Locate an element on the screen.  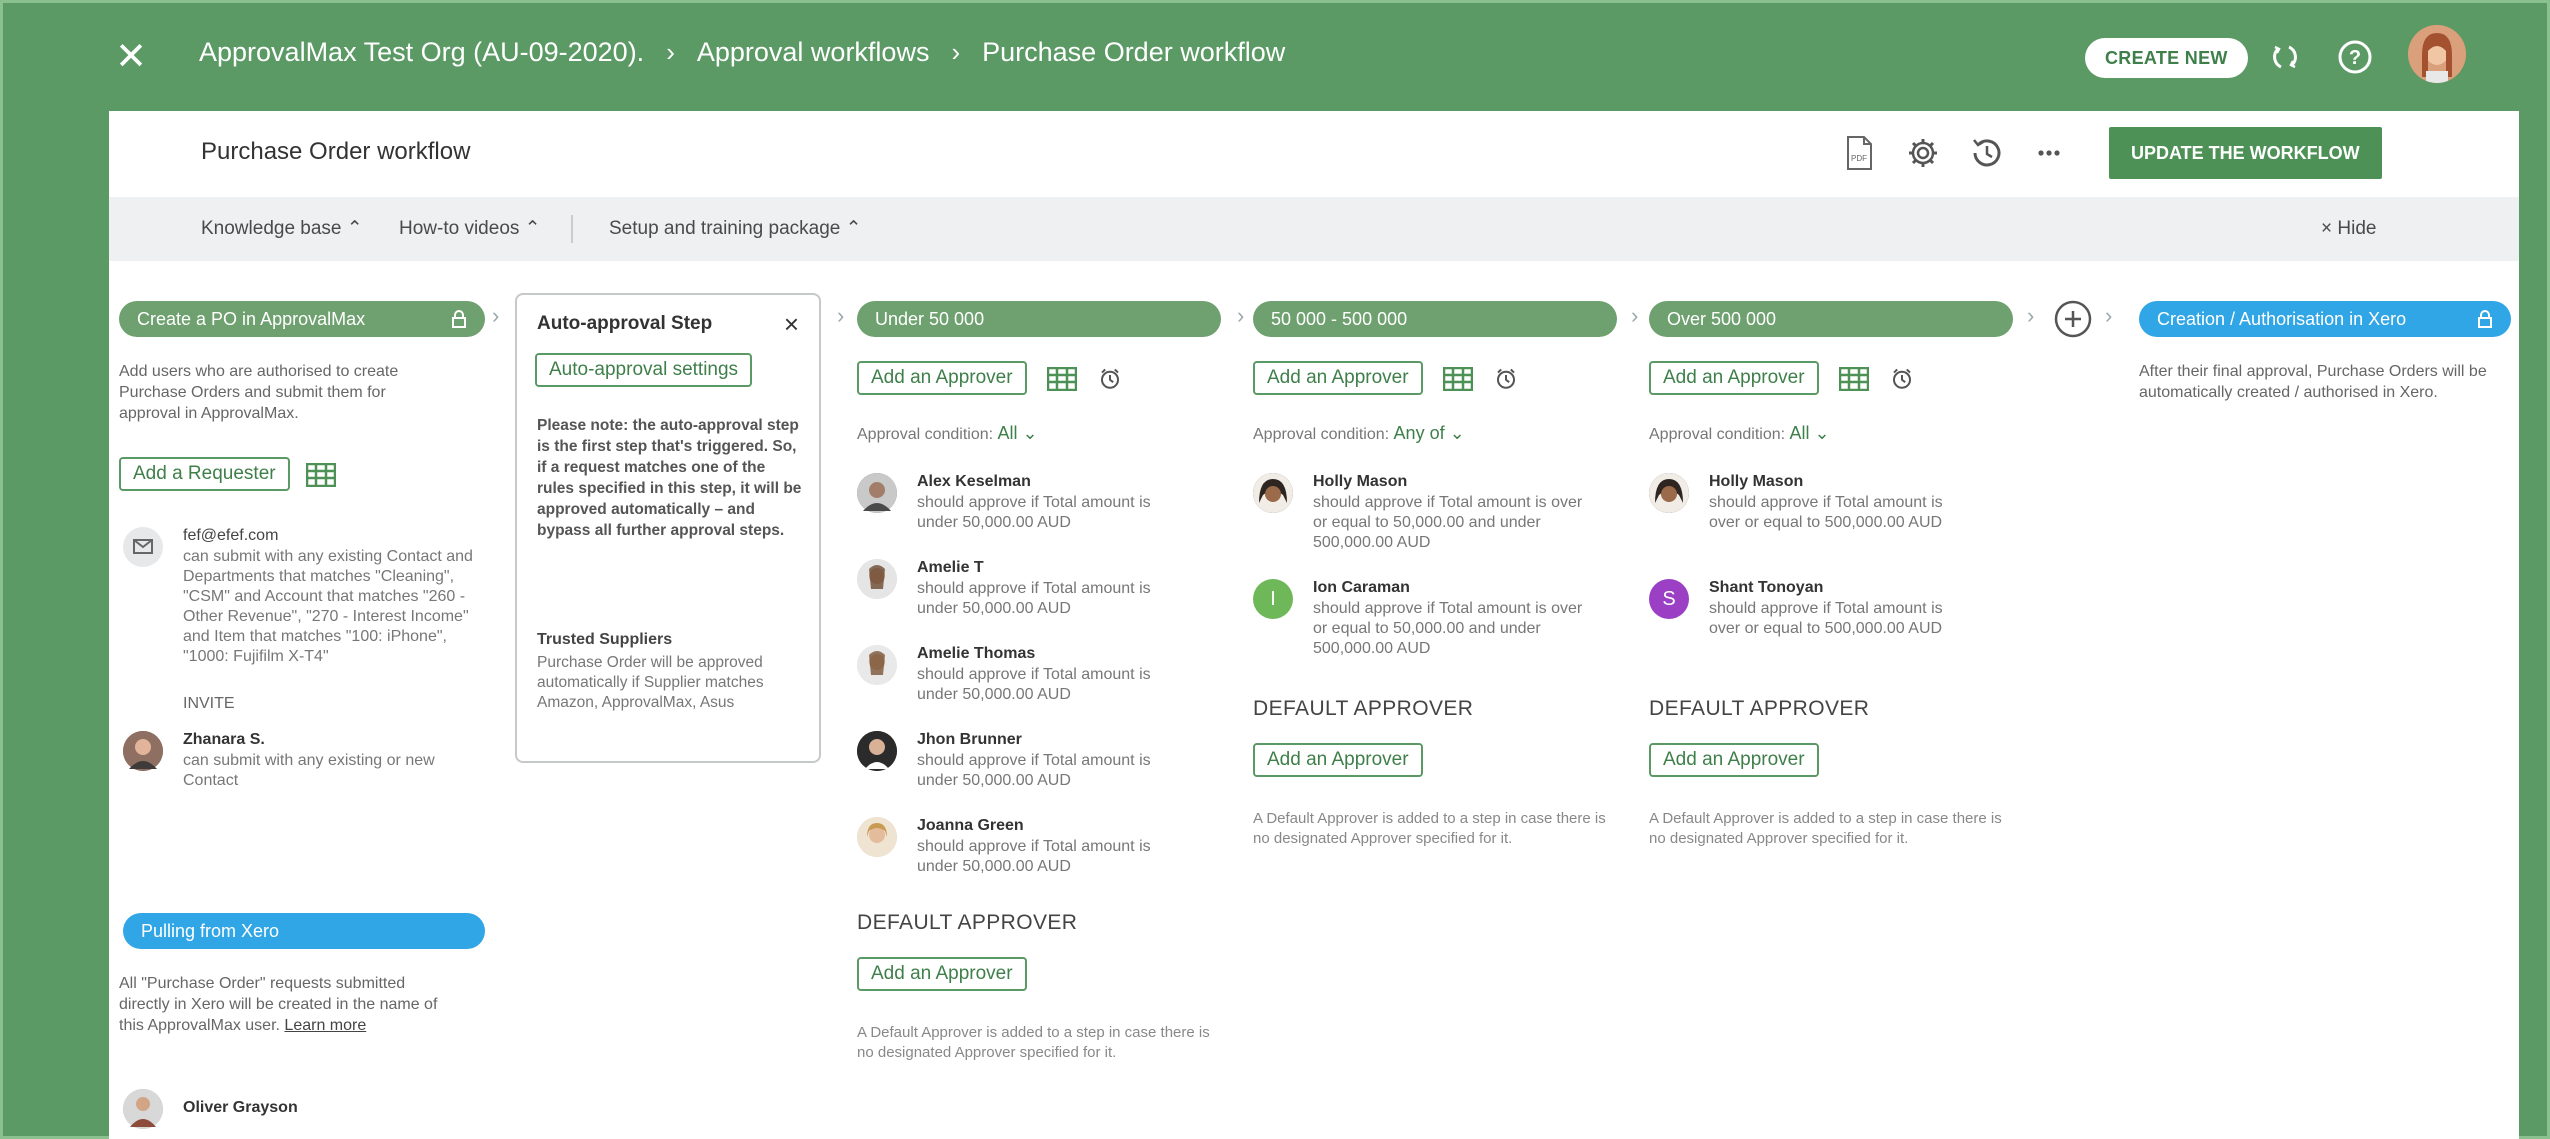
step-over-500000: Over 500 000 is located at coordinates (1831, 319).